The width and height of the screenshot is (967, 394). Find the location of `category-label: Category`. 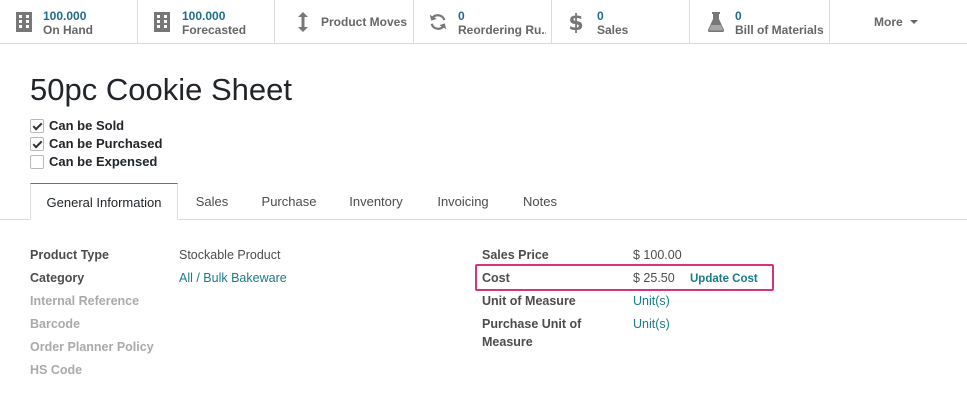

category-label: Category is located at coordinates (57, 278).